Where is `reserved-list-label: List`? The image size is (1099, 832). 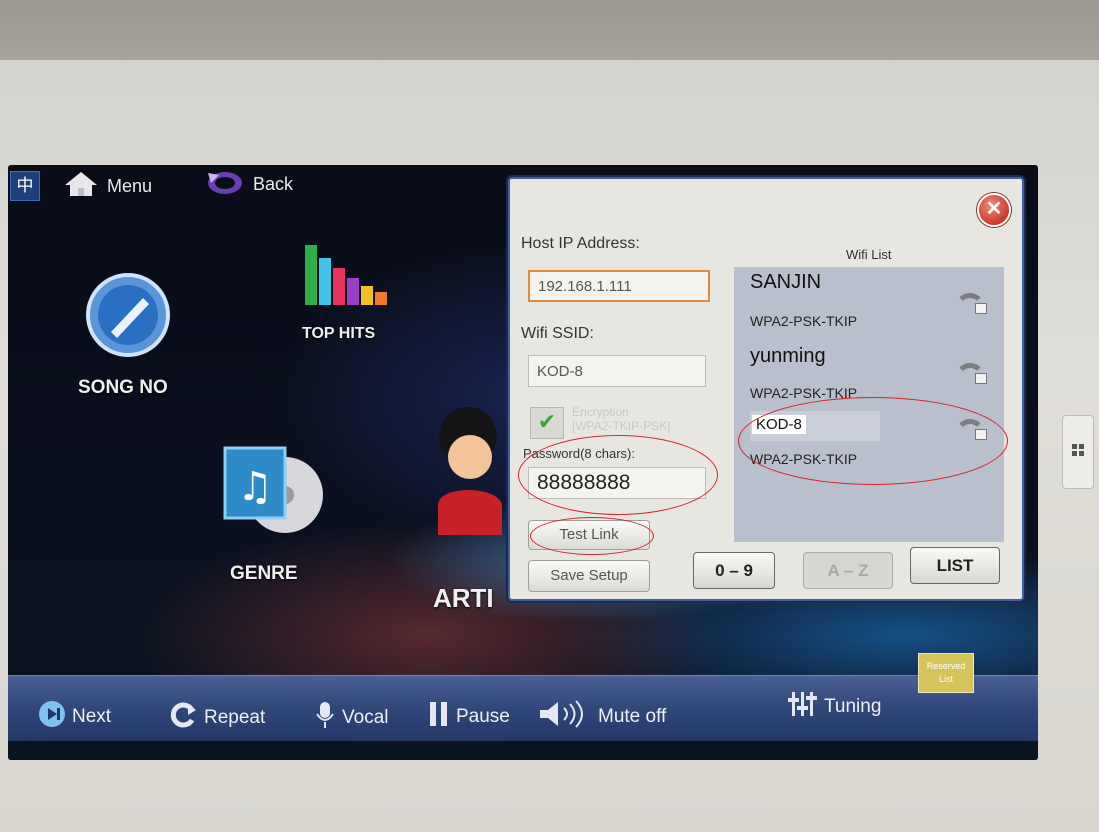
reserved-list-label: List is located at coordinates (945, 679).